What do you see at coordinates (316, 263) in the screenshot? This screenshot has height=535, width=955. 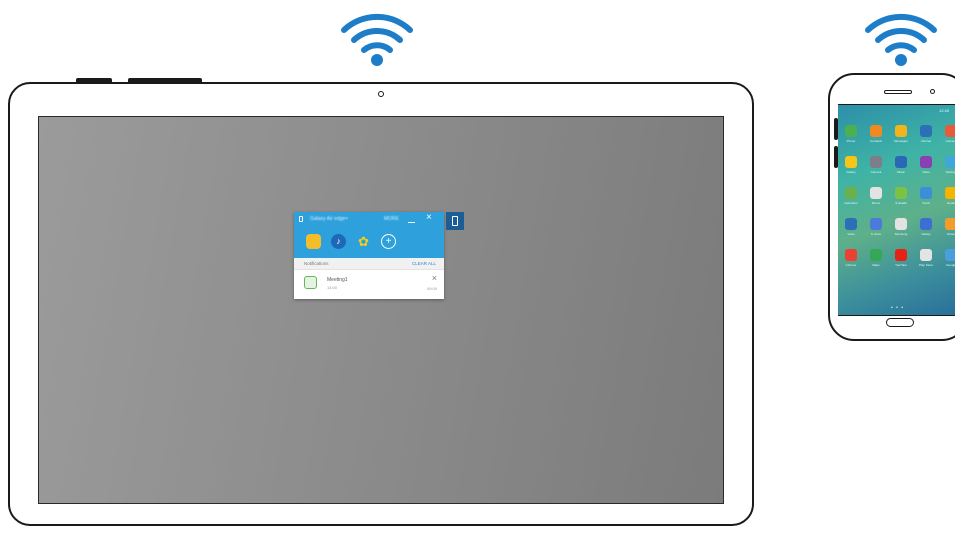 I see `notifications-header: Notifications` at bounding box center [316, 263].